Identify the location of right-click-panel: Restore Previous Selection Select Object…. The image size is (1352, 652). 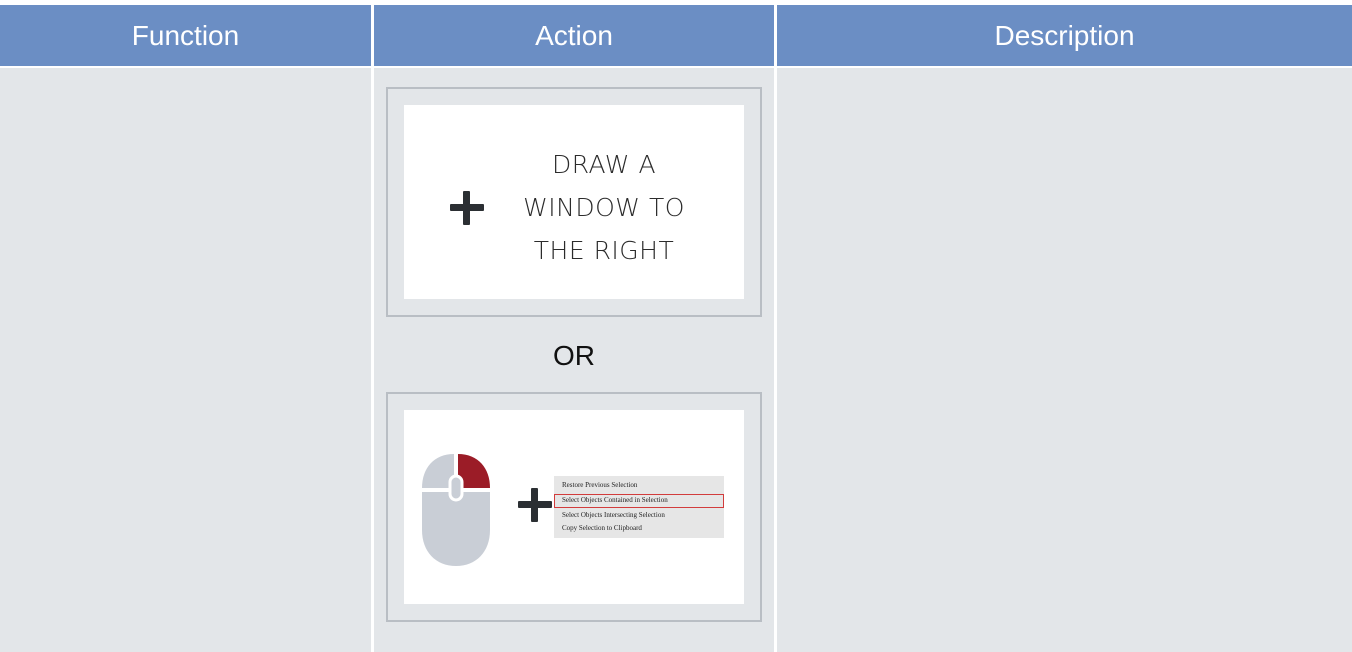
(574, 507).